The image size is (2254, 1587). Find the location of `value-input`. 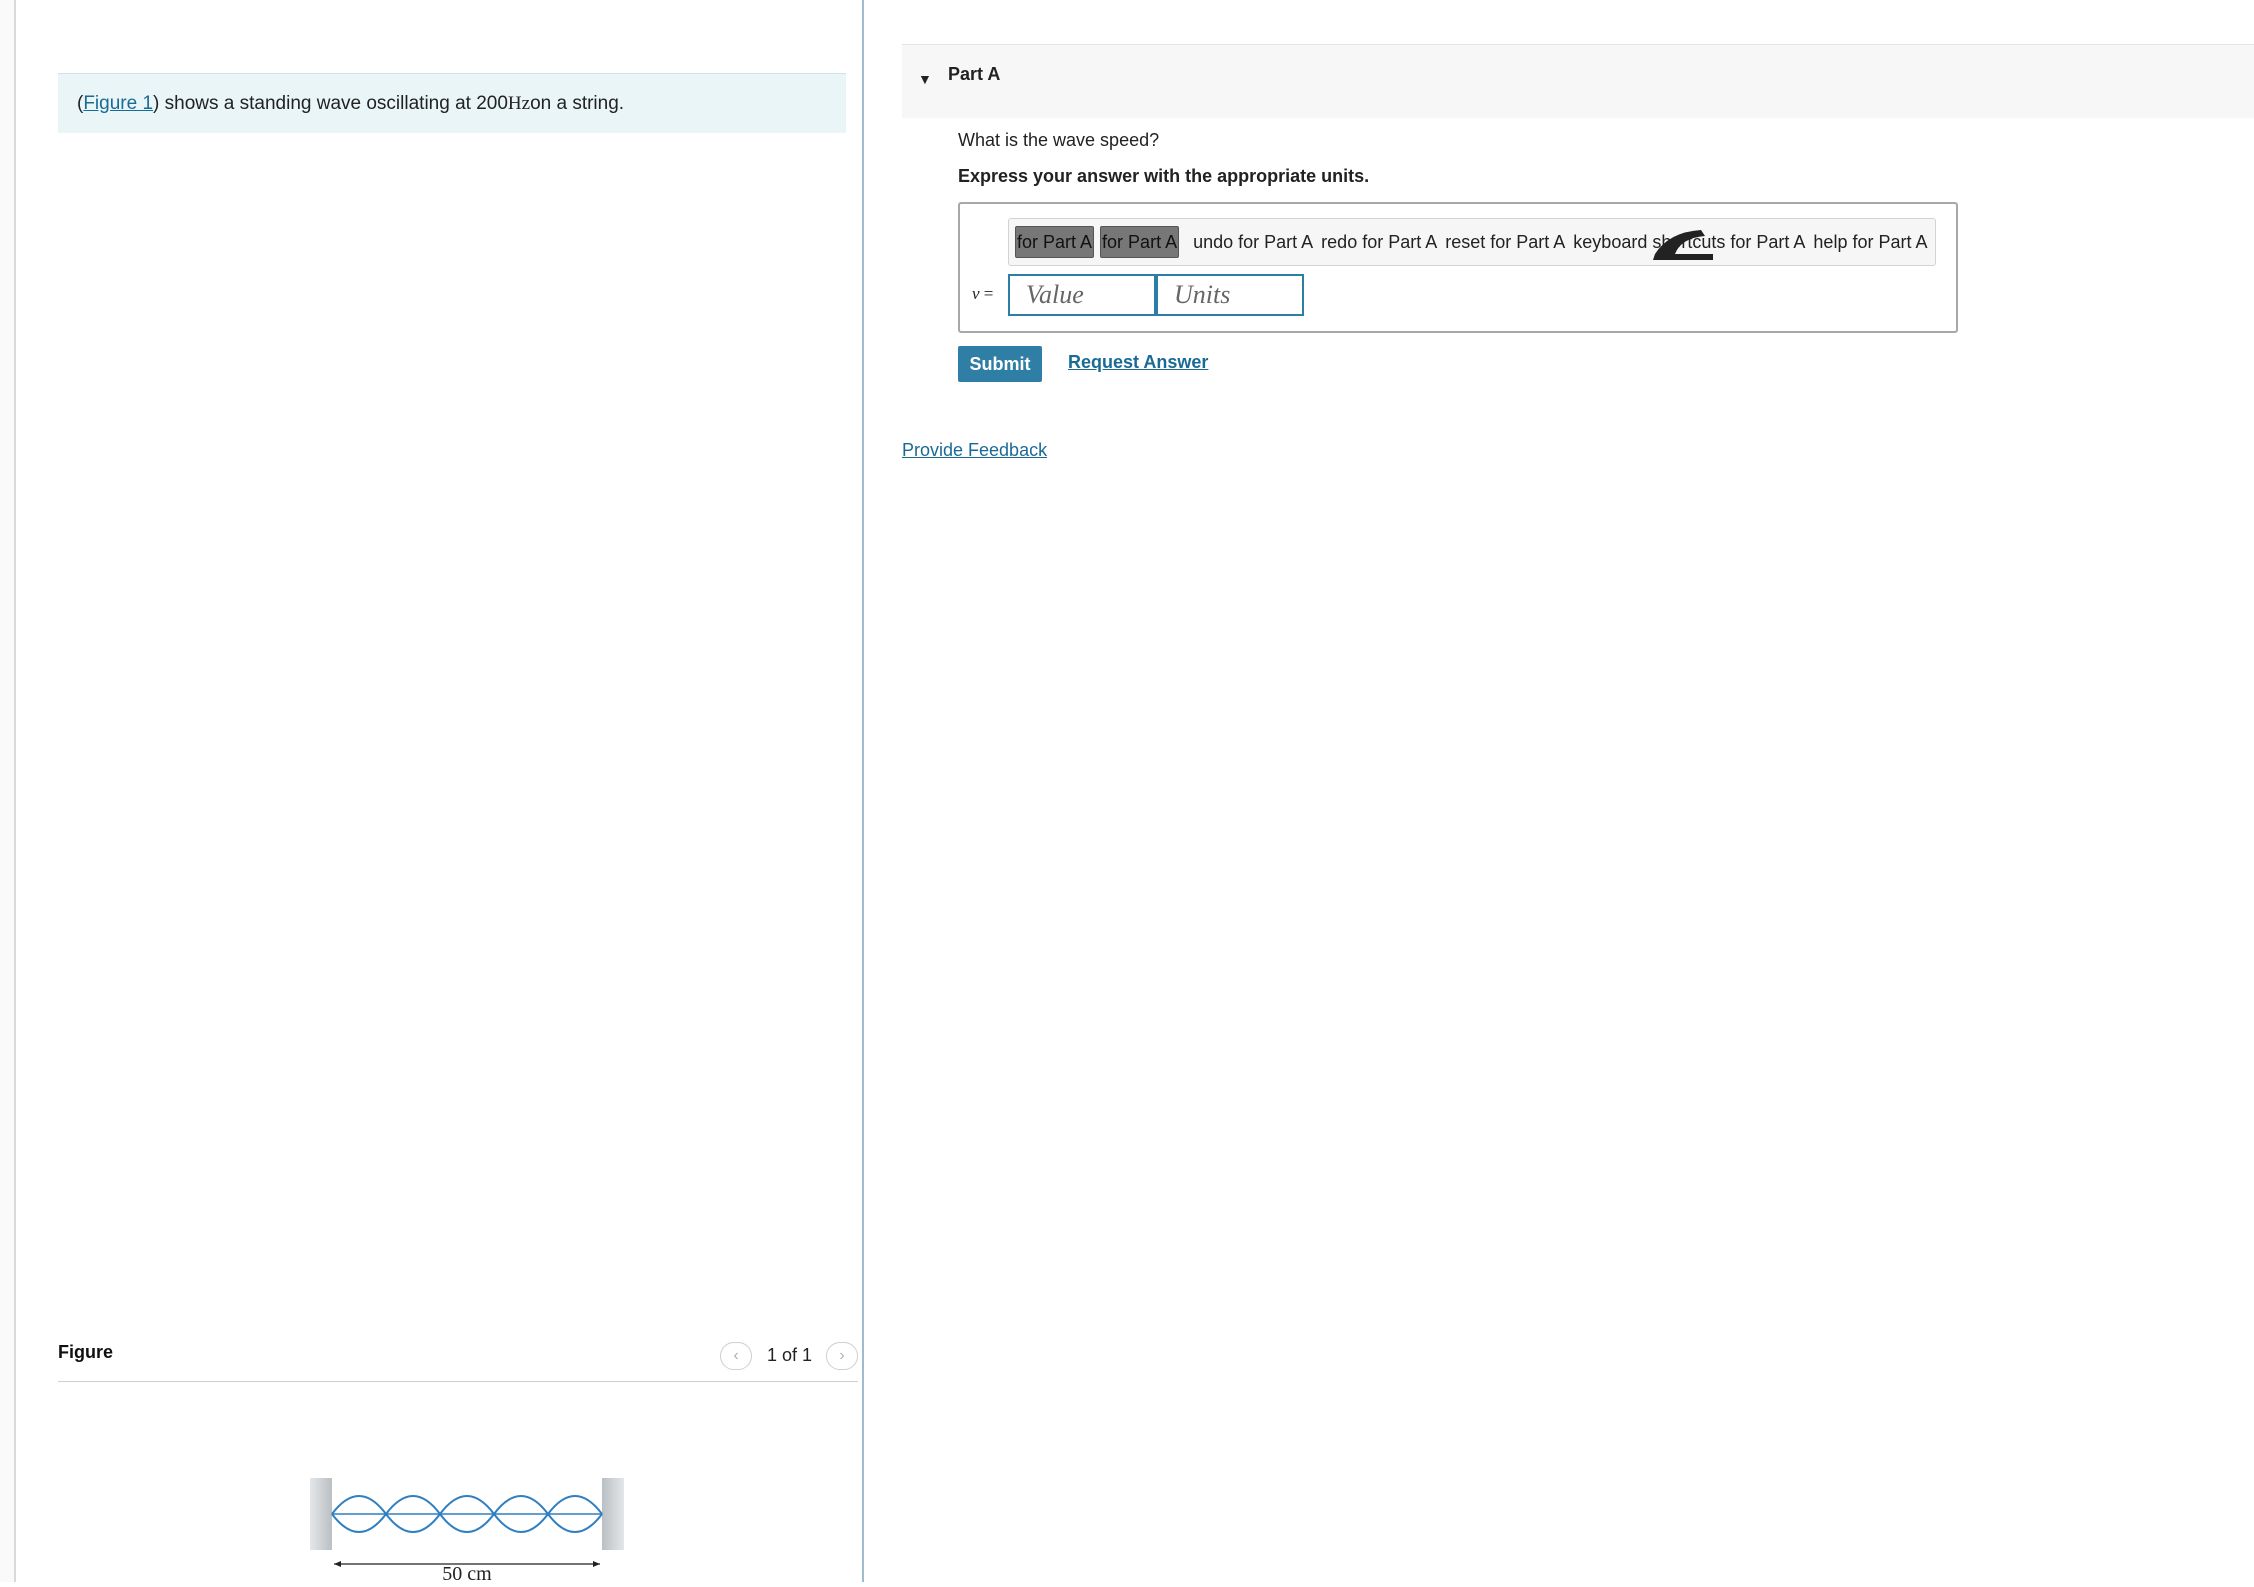

value-input is located at coordinates (1082, 295).